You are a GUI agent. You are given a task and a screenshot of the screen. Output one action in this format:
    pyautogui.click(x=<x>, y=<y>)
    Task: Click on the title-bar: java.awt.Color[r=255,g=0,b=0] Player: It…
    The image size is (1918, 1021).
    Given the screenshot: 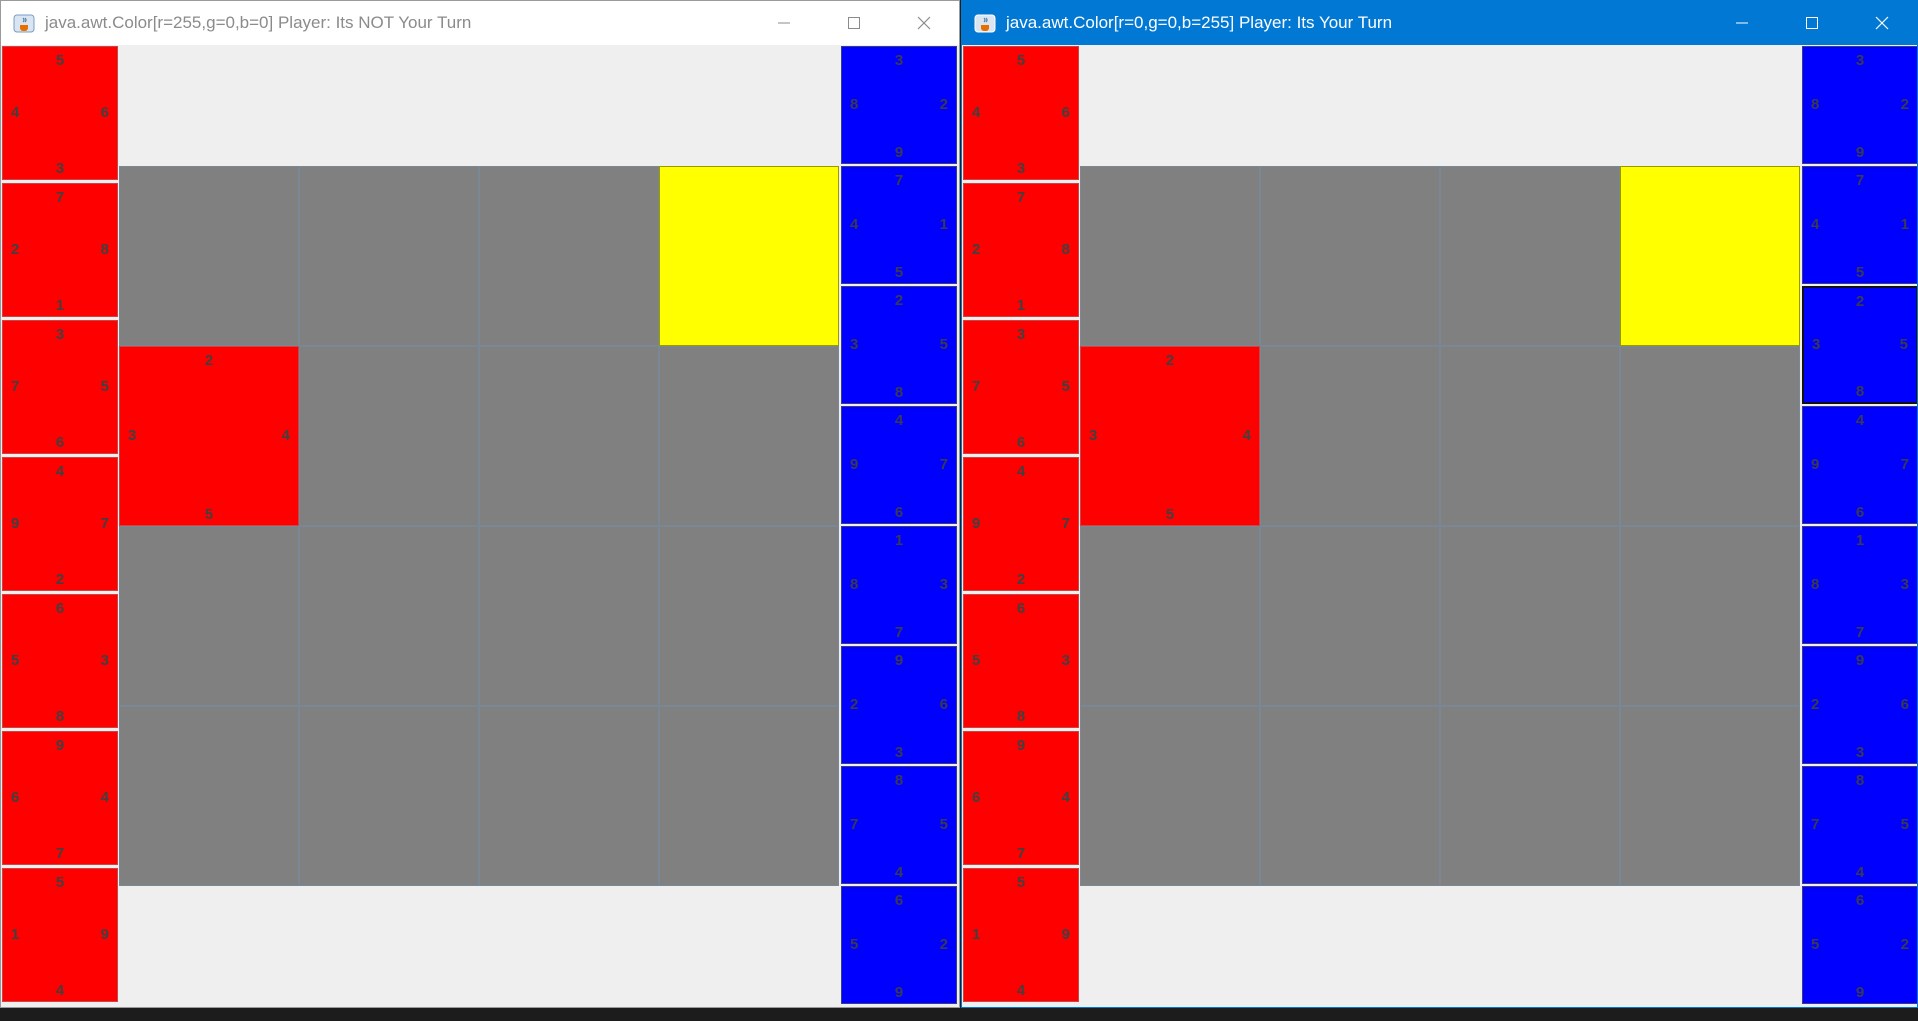 What is the action you would take?
    pyautogui.click(x=480, y=23)
    